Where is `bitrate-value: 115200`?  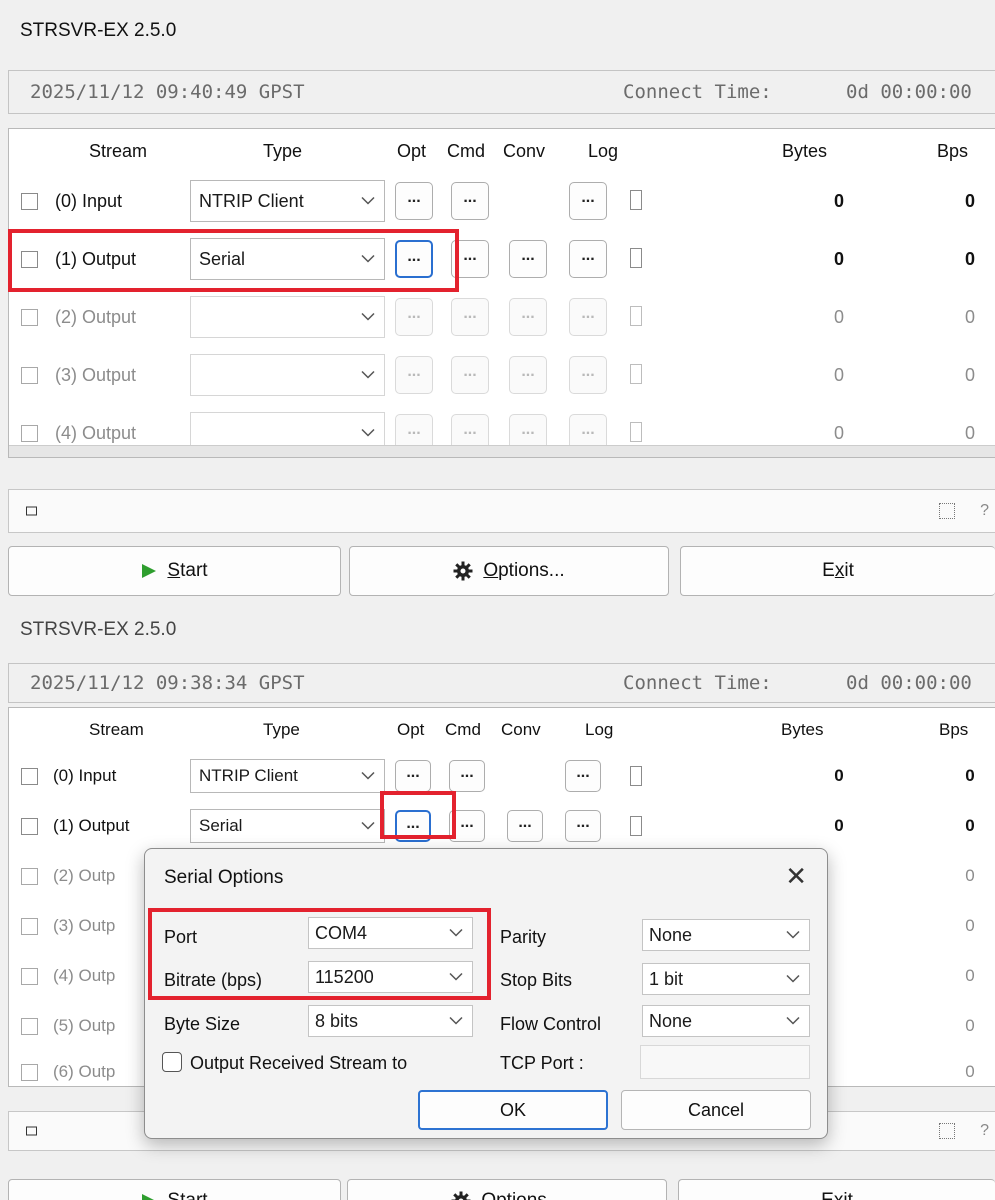 bitrate-value: 115200 is located at coordinates (344, 976).